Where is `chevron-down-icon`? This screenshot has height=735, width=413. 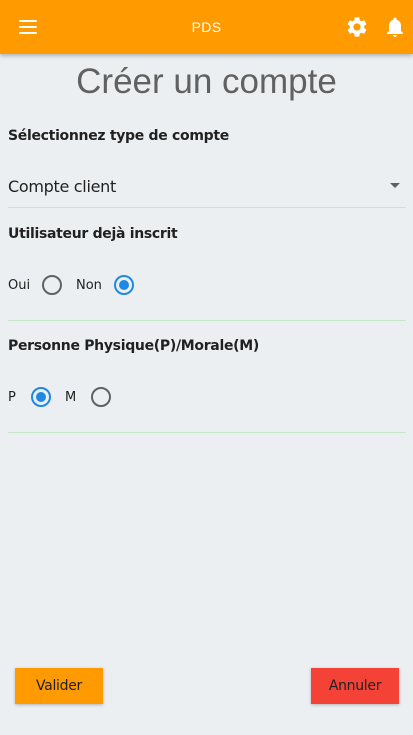 chevron-down-icon is located at coordinates (395, 185).